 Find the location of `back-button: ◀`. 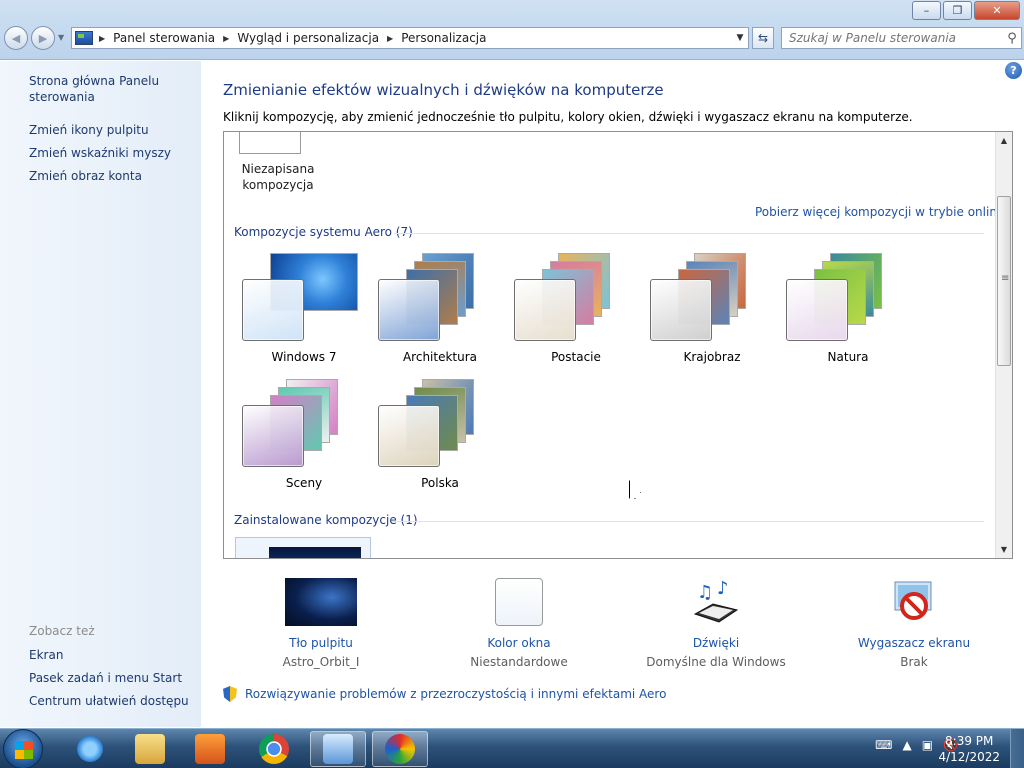

back-button: ◀ is located at coordinates (16, 38).